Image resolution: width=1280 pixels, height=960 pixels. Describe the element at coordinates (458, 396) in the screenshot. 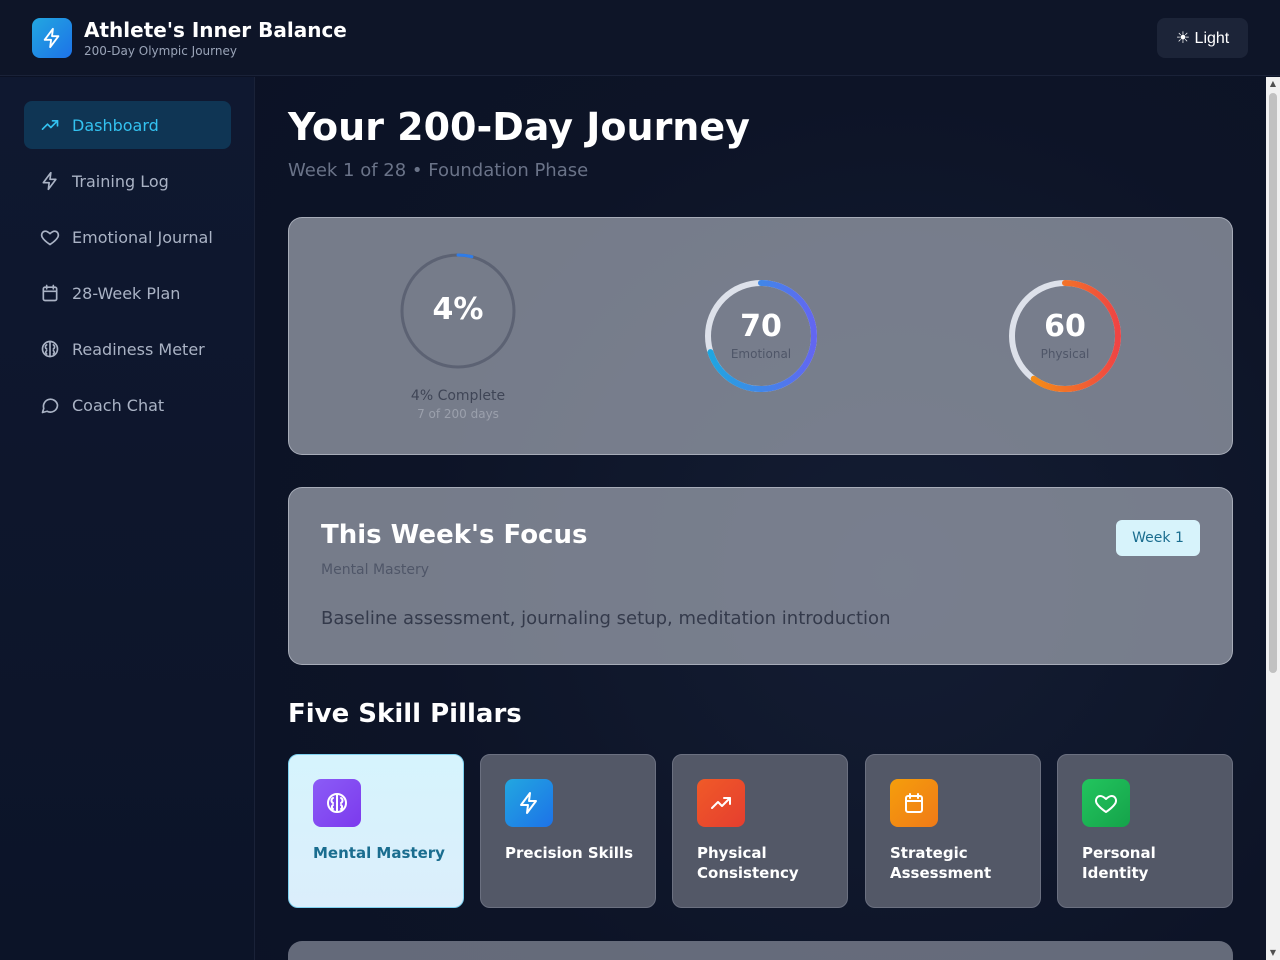

I see `progress-complete-label: 4% Complete` at that location.